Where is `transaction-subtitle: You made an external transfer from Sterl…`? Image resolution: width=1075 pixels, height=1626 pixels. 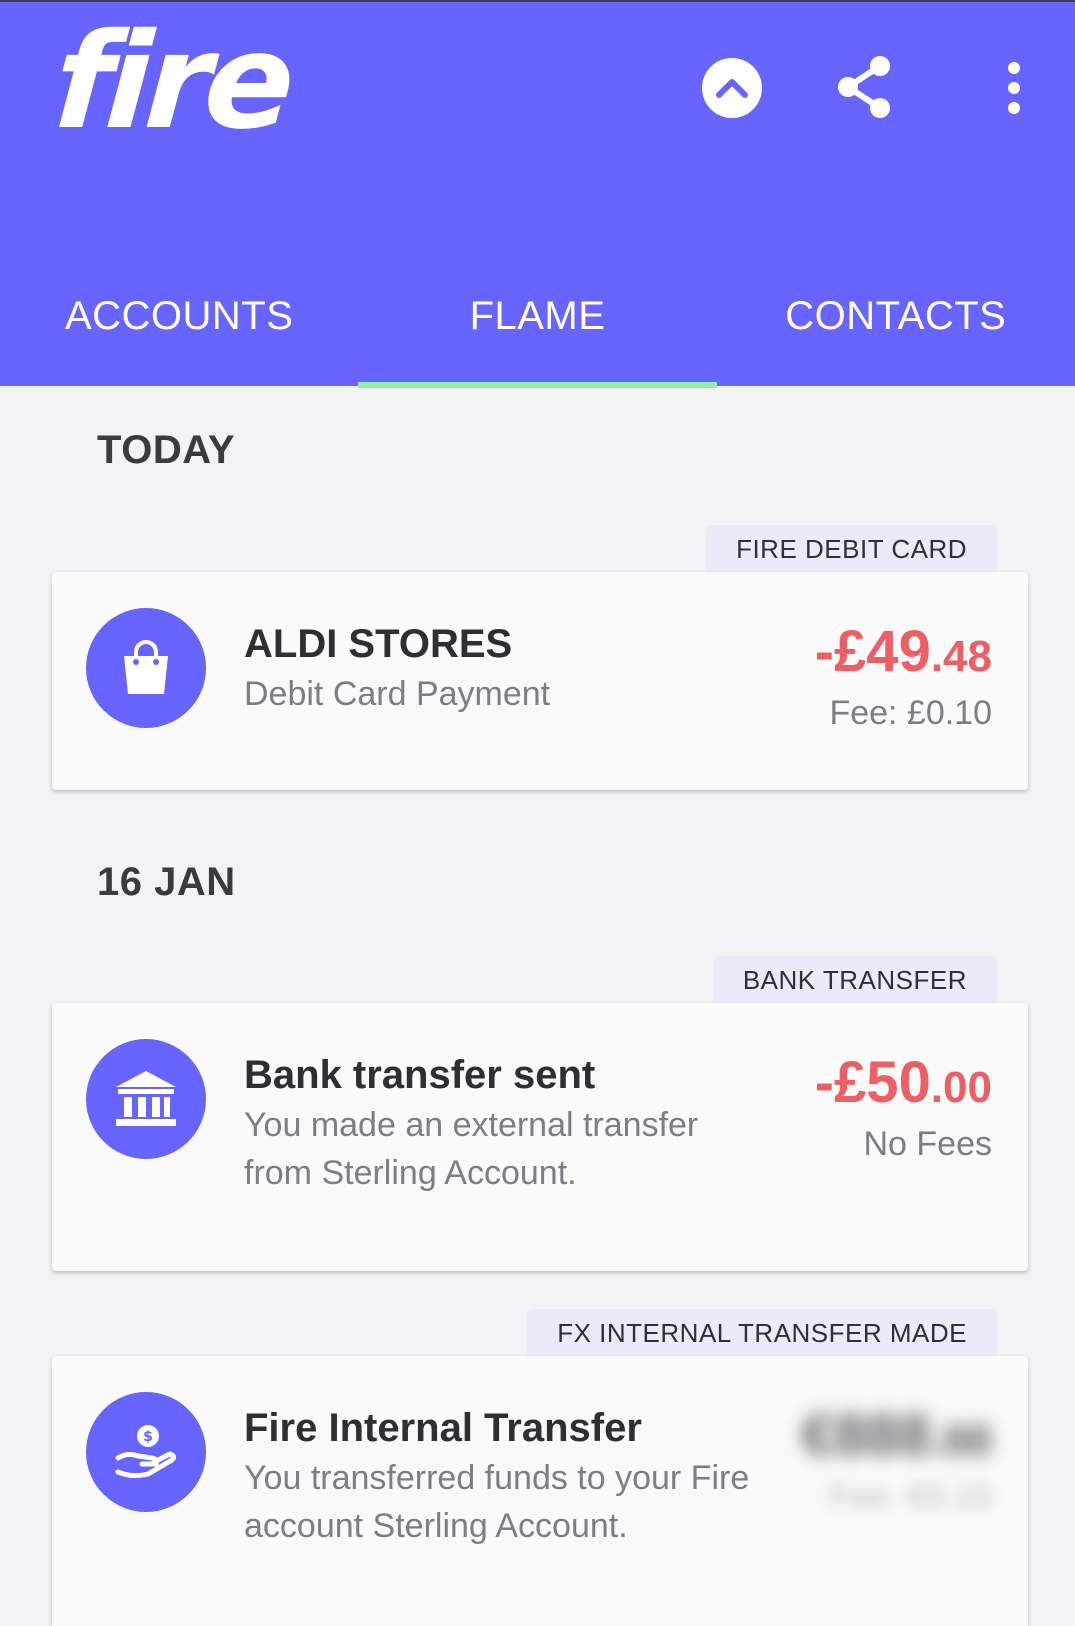 transaction-subtitle: You made an external transfer from Sterl… is located at coordinates (471, 1149).